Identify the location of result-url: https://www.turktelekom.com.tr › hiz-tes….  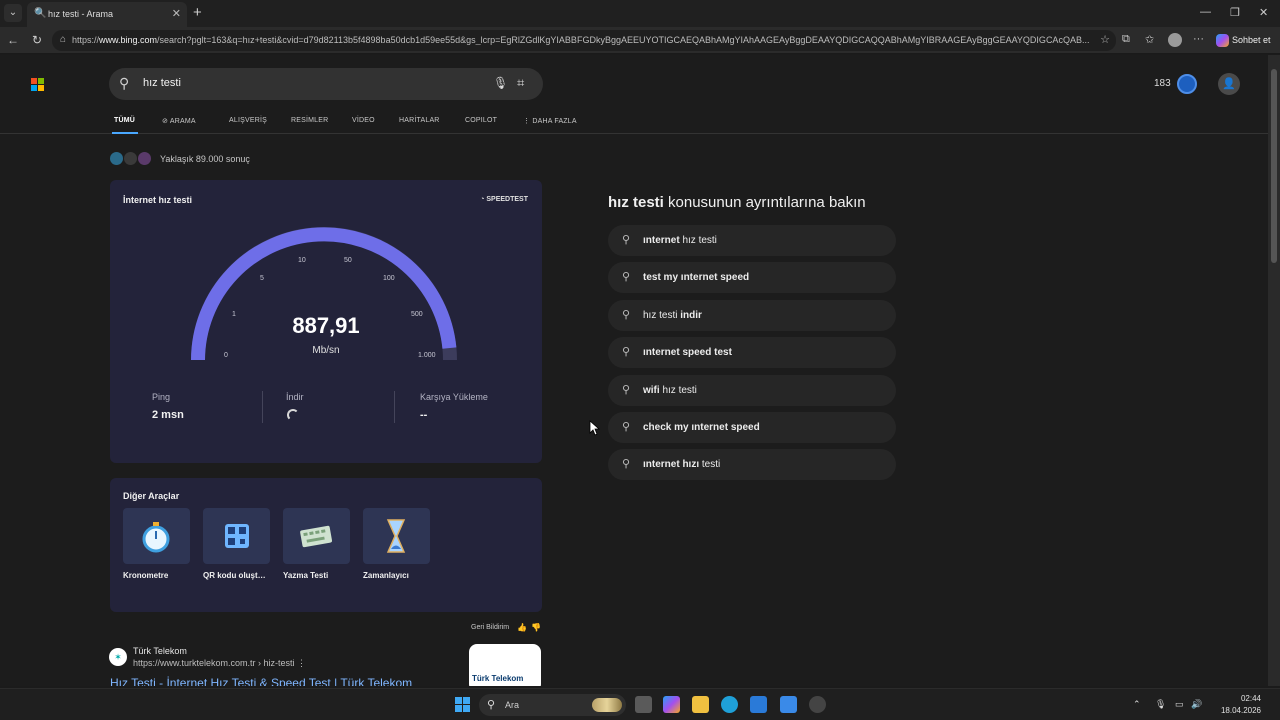
(219, 663).